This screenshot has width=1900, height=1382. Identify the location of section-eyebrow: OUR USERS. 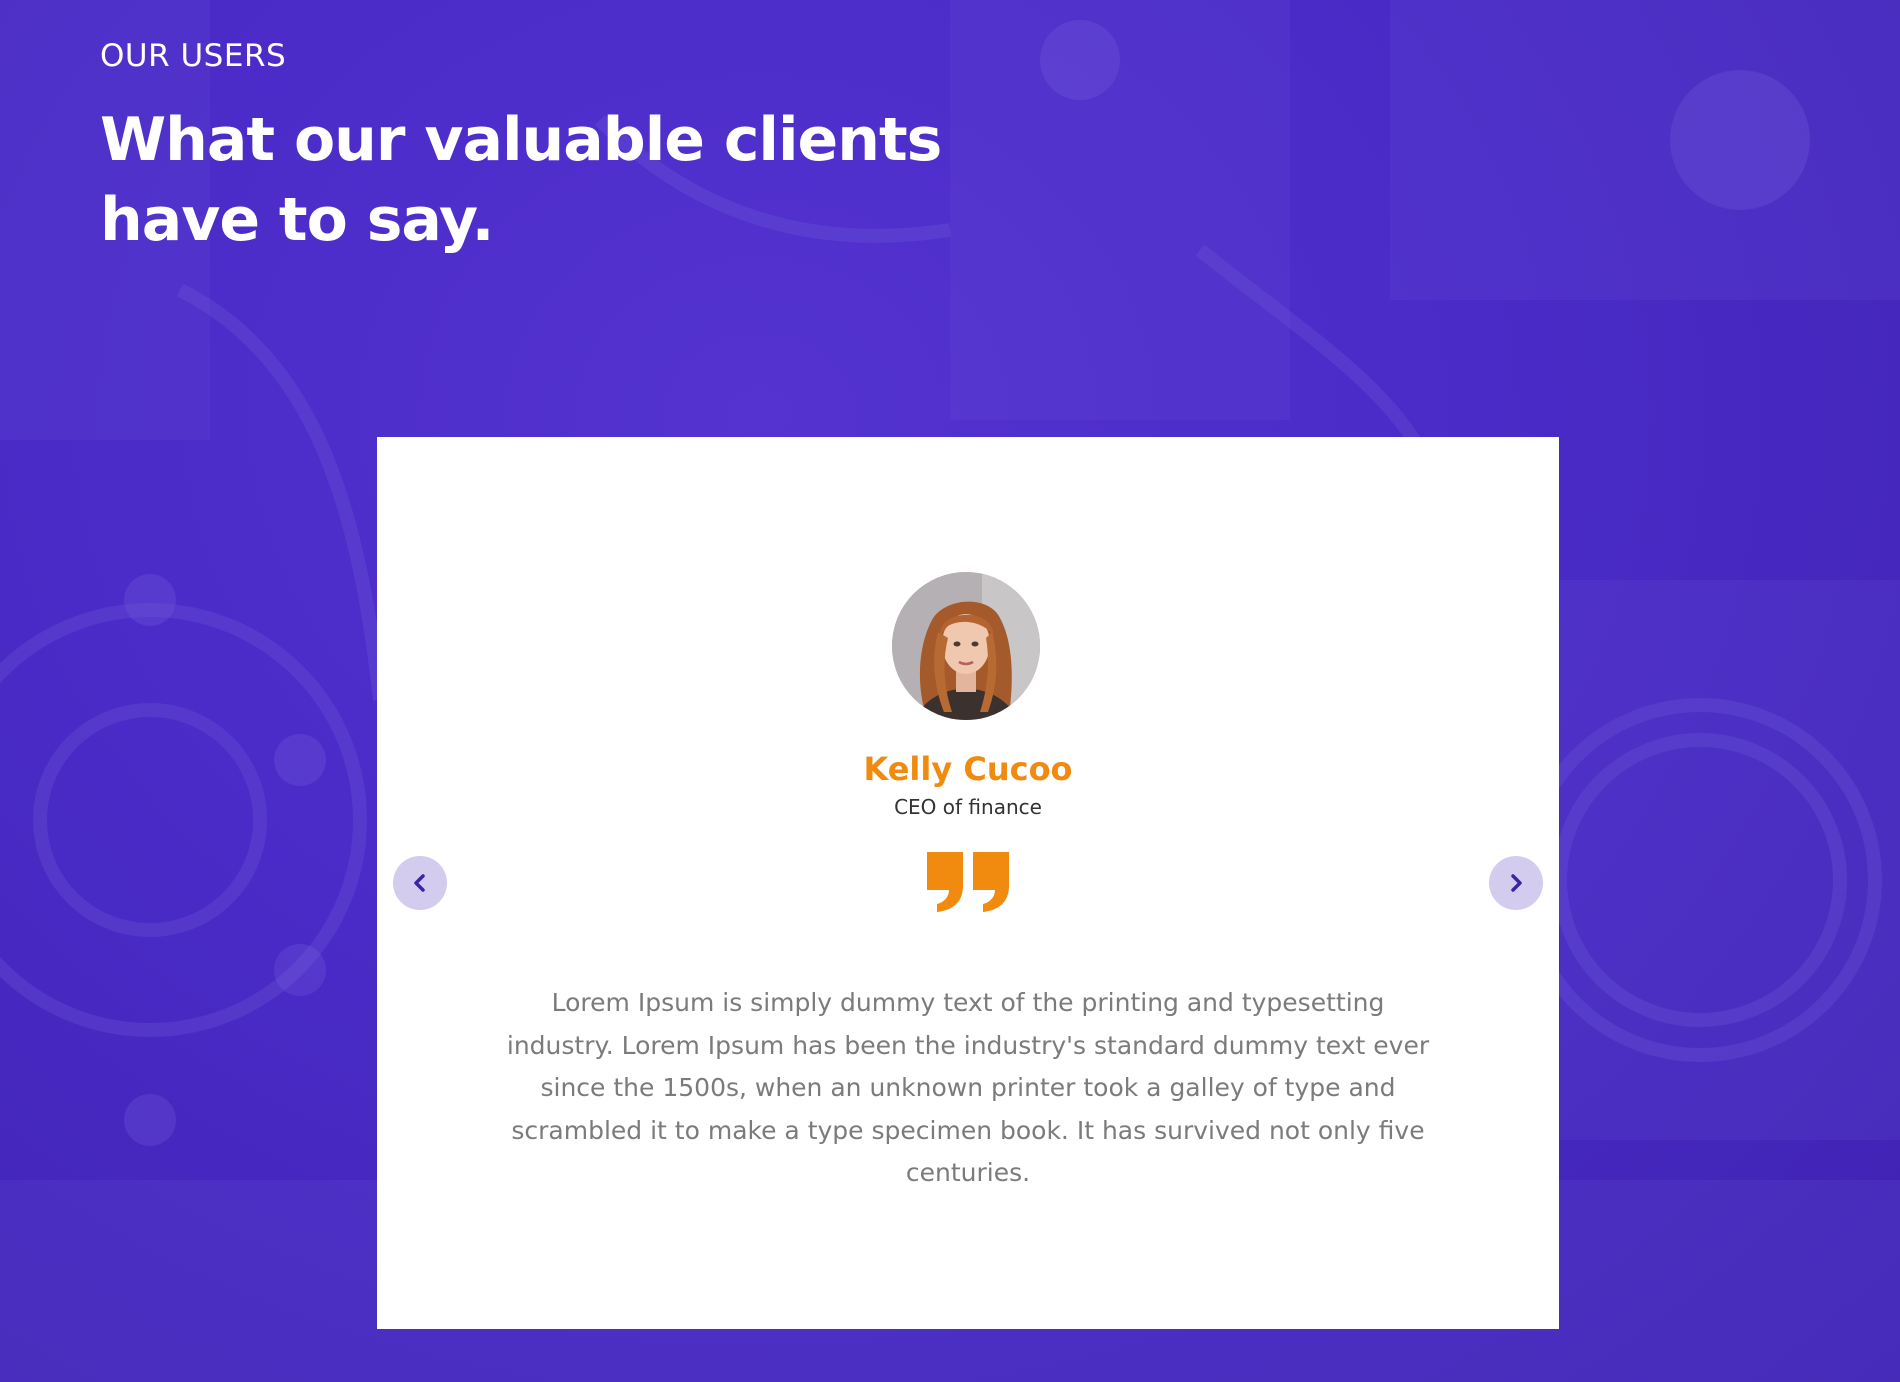
(193, 56).